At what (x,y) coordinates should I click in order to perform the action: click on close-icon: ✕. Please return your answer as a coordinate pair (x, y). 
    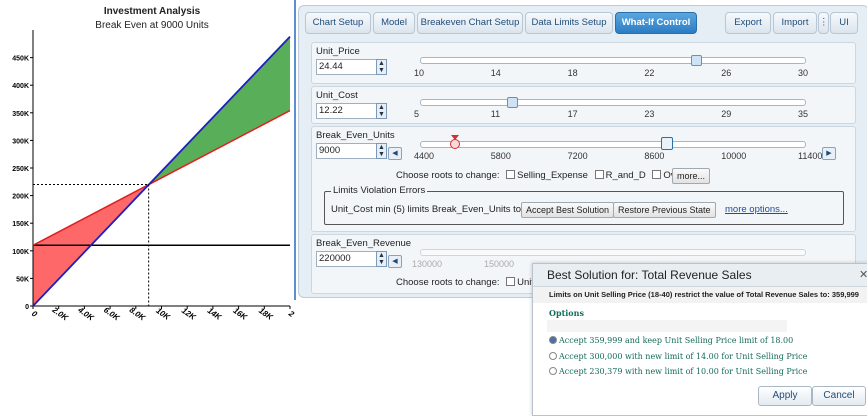
    Looking at the image, I should click on (863, 274).